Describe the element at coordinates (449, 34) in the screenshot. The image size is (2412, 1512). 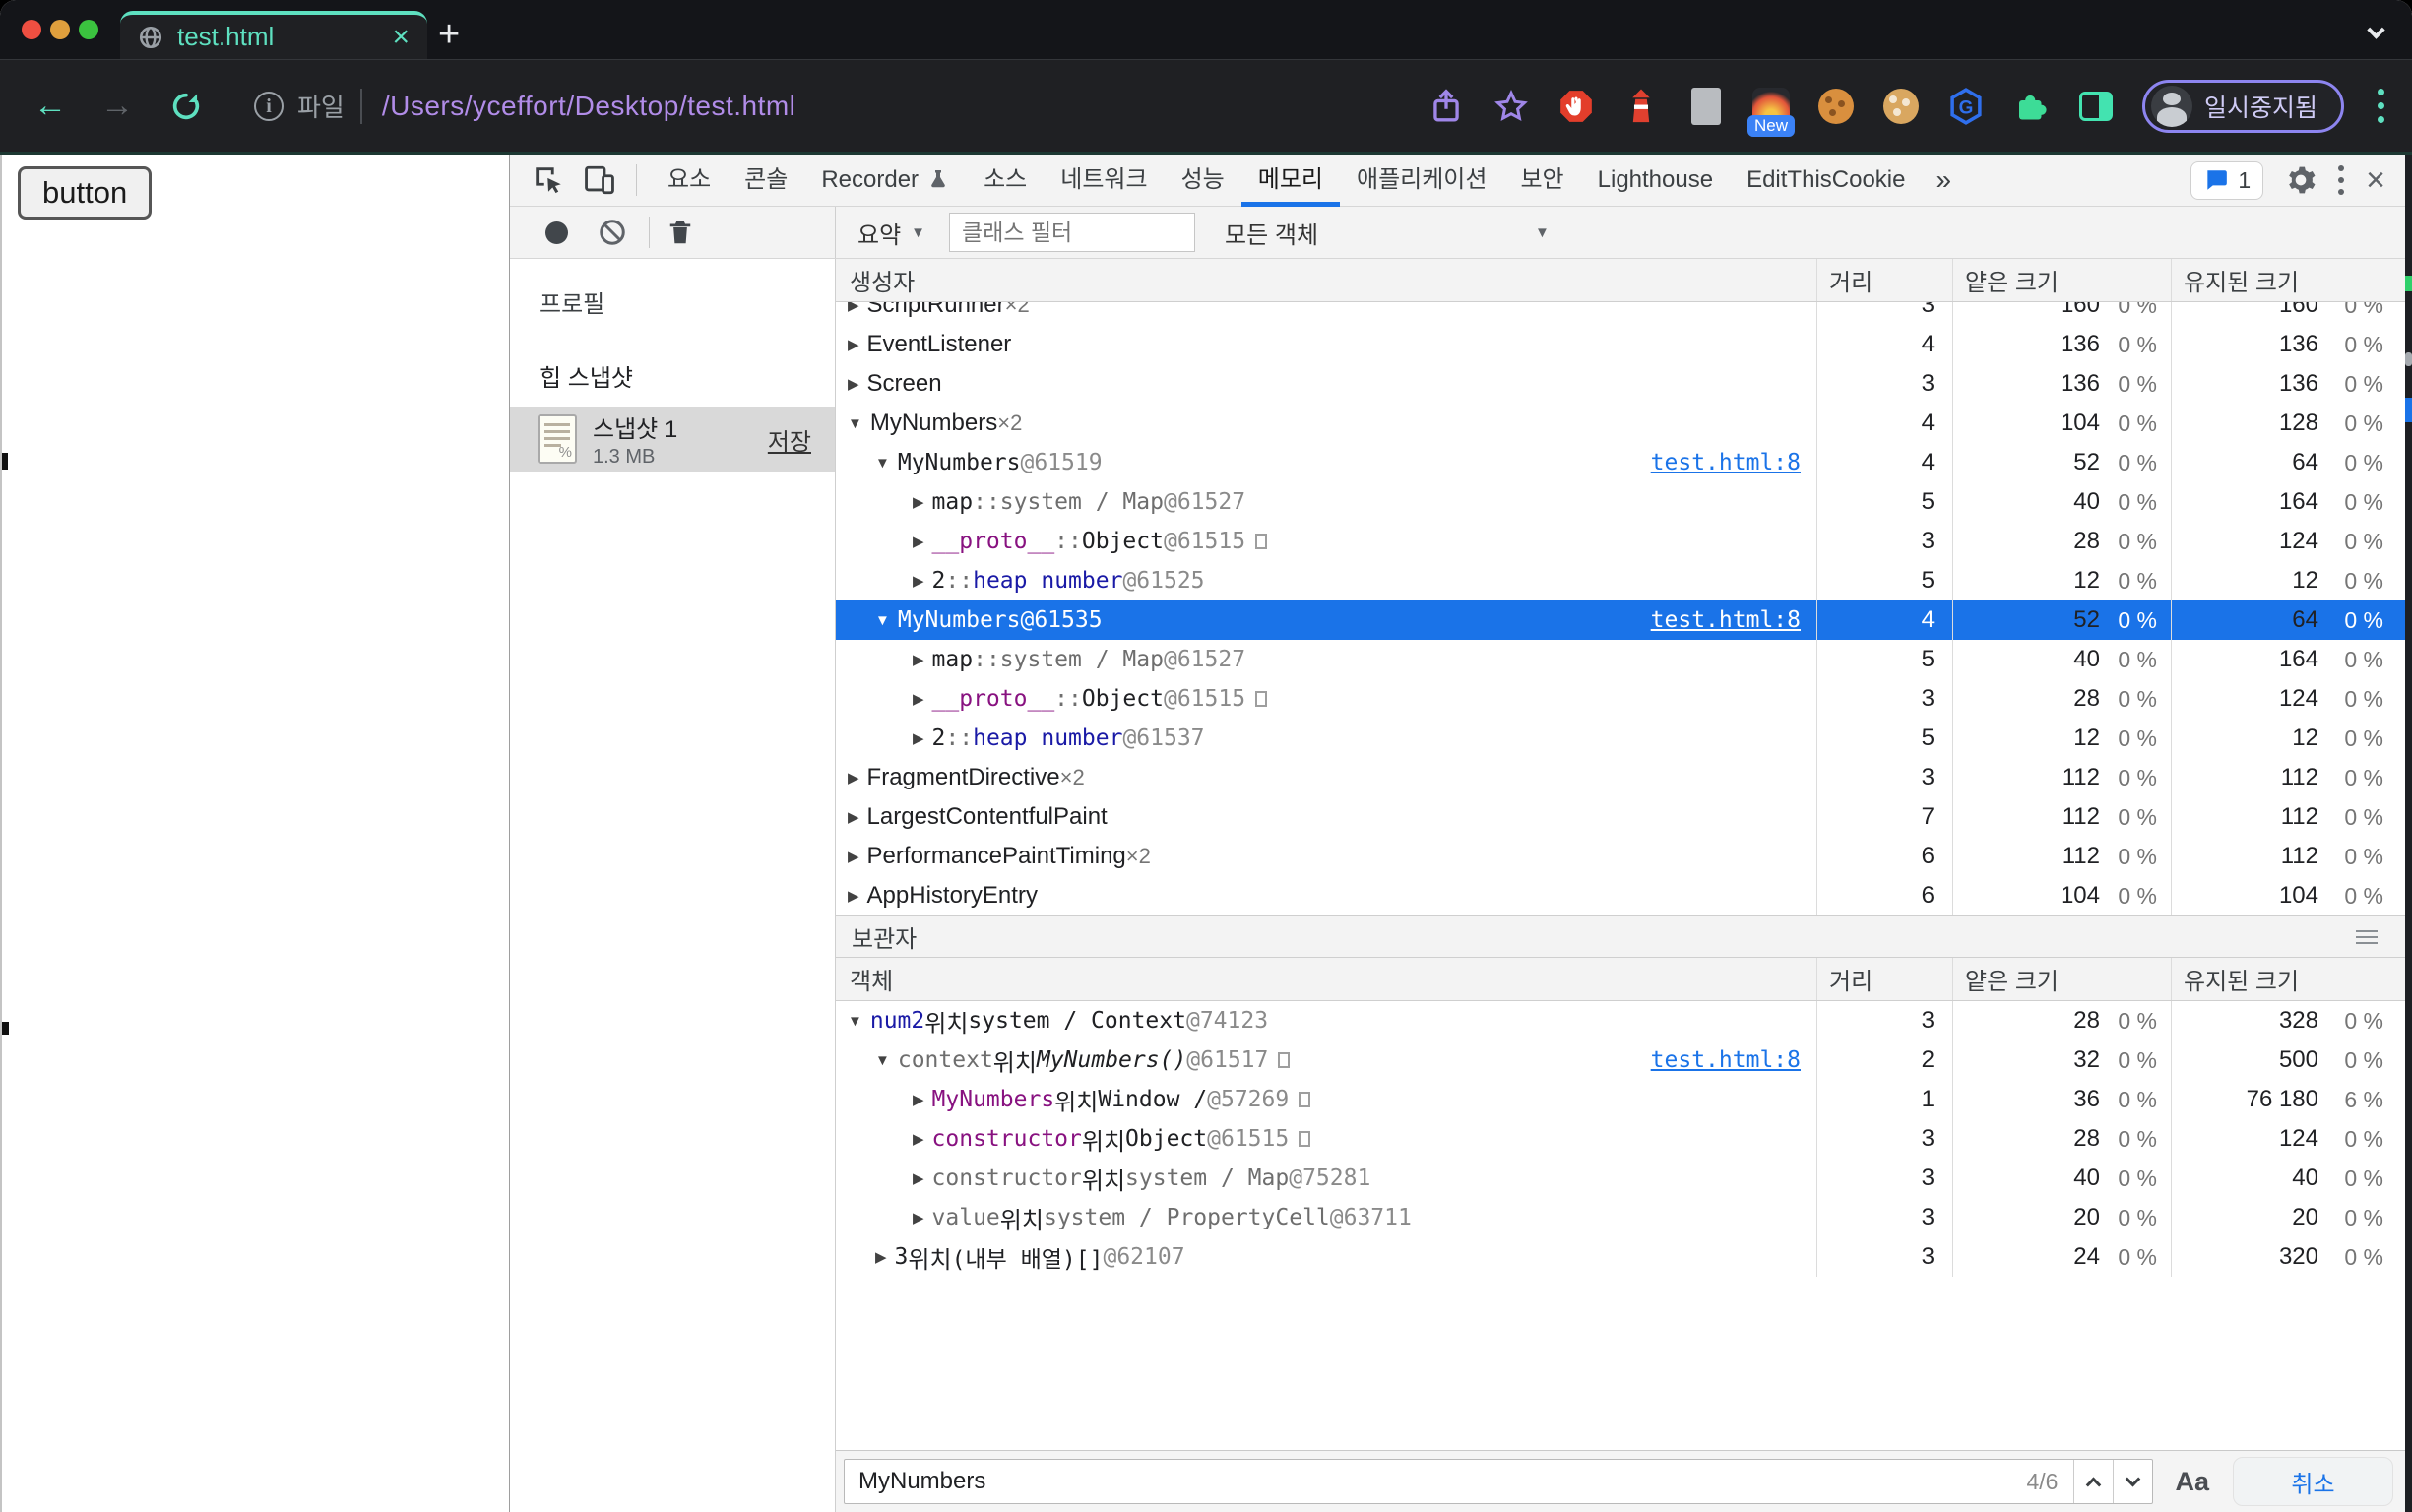
I see `new-tab-button: +` at that location.